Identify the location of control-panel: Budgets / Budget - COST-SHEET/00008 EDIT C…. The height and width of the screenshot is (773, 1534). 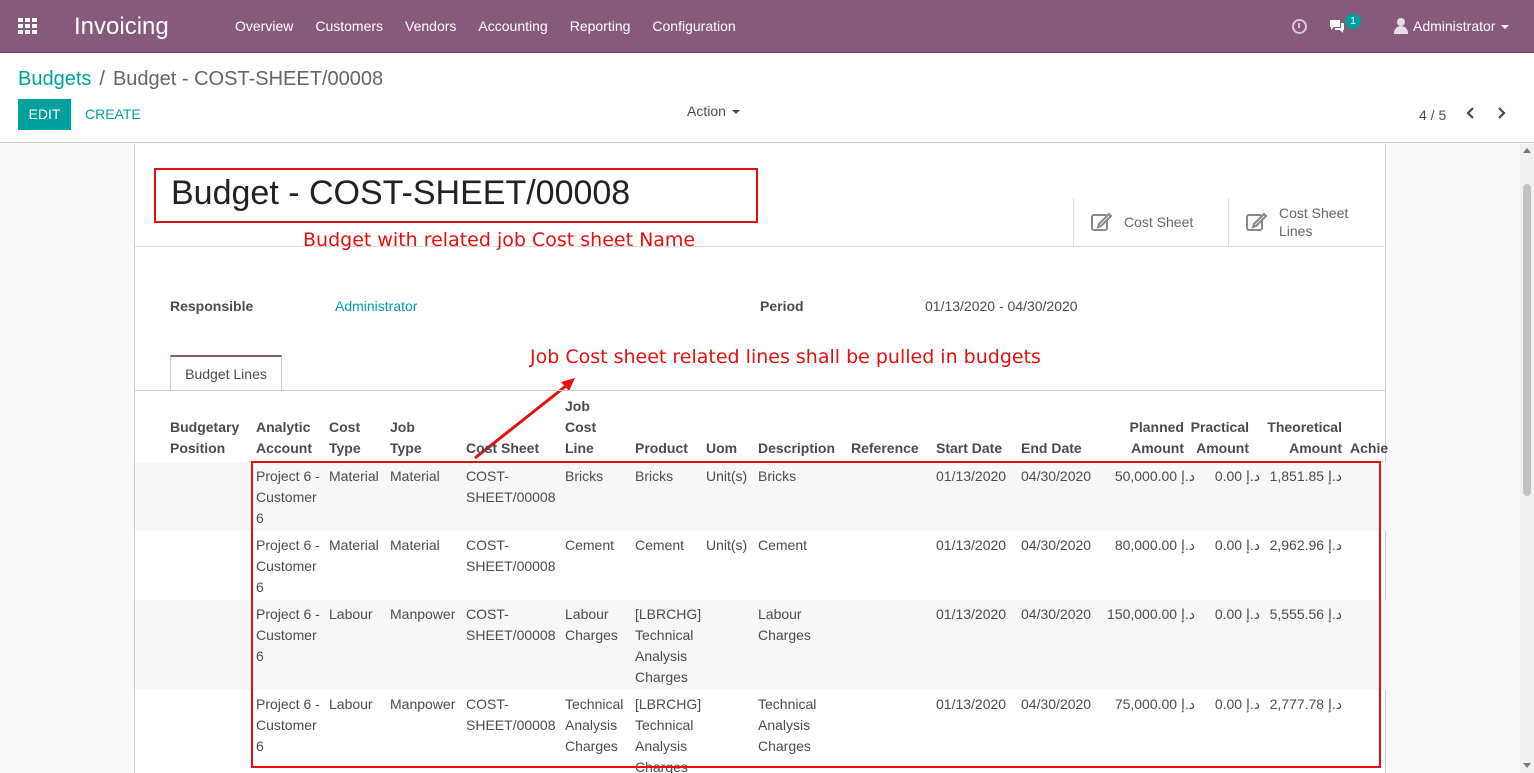
(767, 98).